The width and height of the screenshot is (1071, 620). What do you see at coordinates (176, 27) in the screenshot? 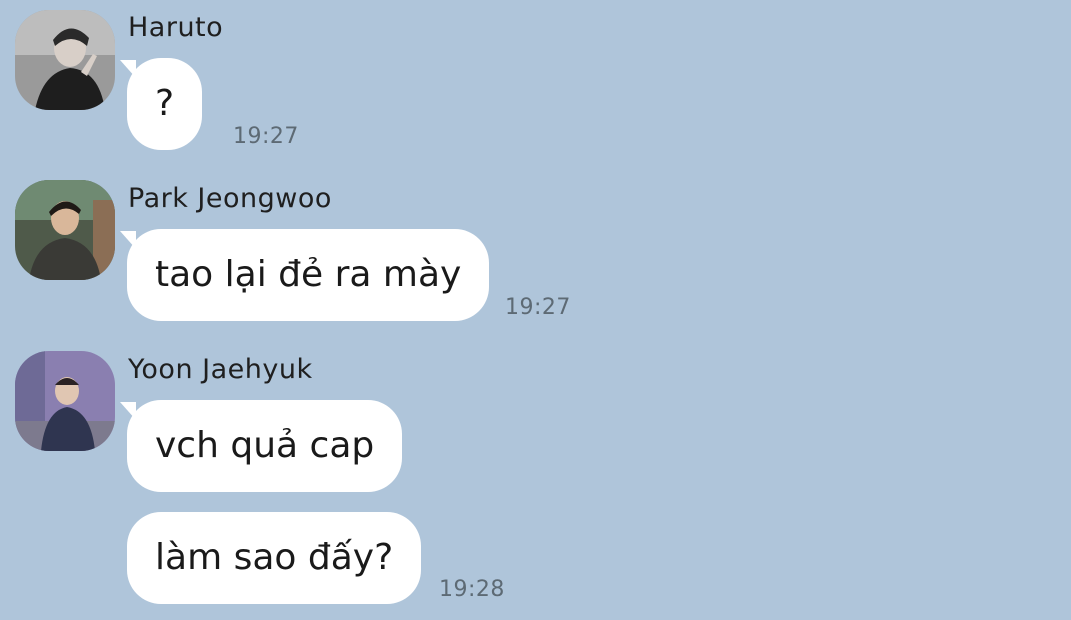
I see `sender-name: Haruto` at bounding box center [176, 27].